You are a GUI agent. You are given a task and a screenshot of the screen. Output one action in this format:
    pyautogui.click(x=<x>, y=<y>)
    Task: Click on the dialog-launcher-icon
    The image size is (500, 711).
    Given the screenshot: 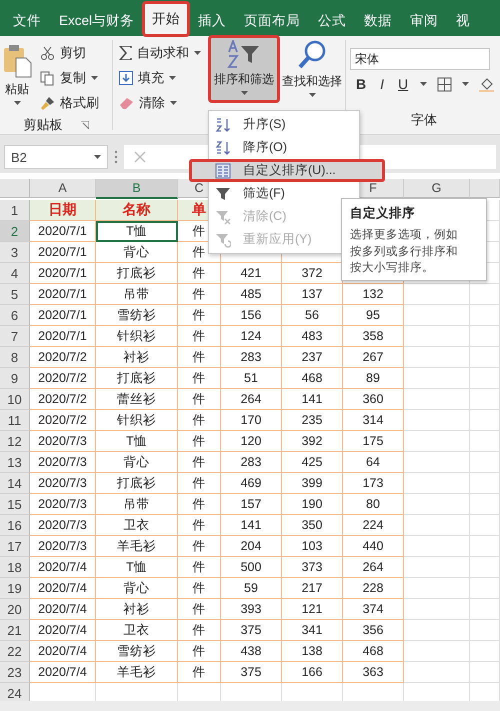 What is the action you would take?
    pyautogui.click(x=84, y=125)
    